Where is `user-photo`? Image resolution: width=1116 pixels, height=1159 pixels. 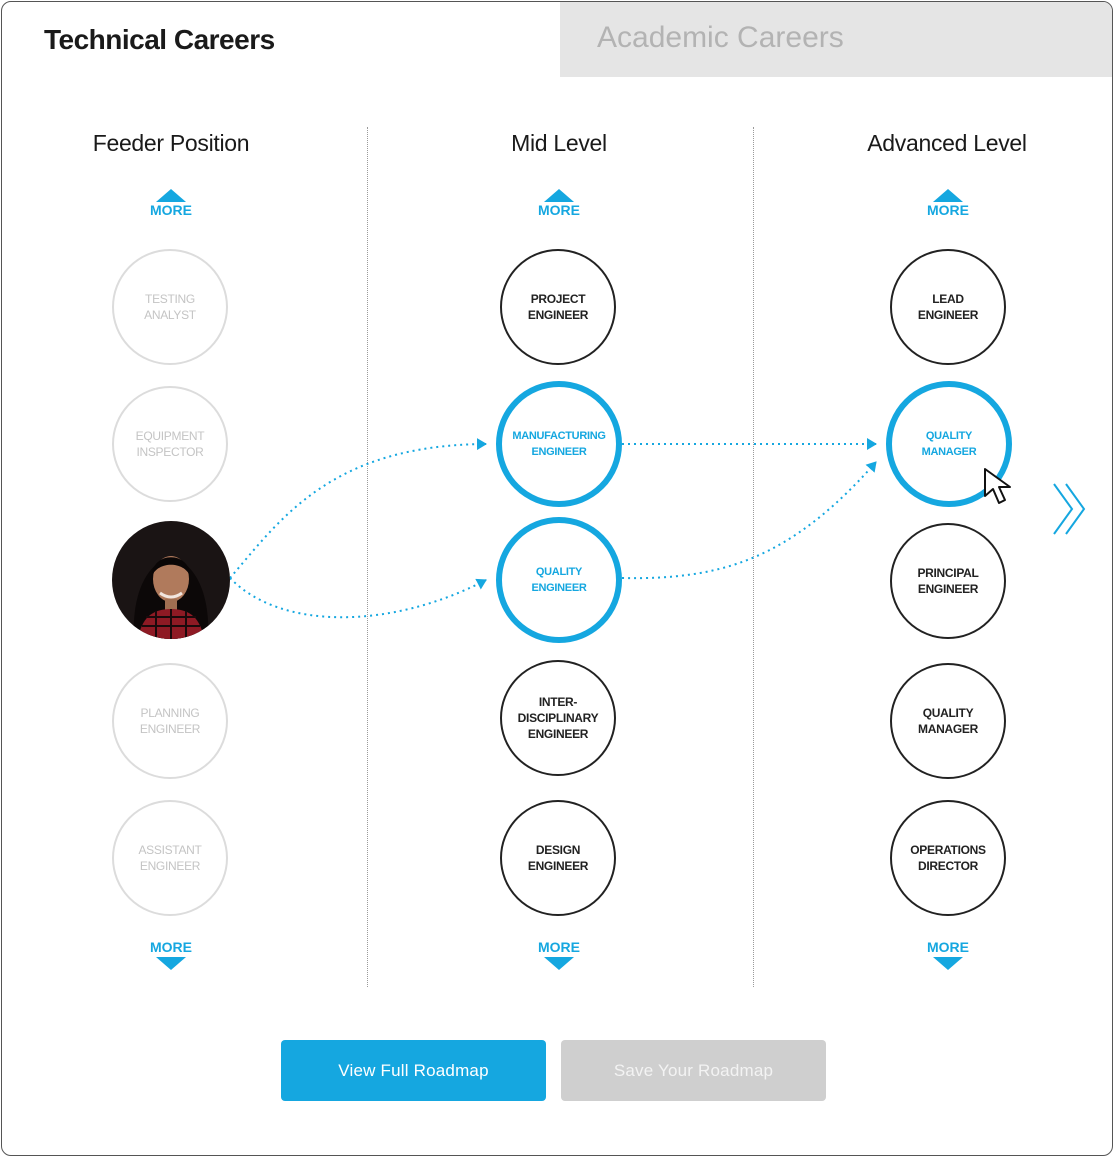
user-photo is located at coordinates (171, 580).